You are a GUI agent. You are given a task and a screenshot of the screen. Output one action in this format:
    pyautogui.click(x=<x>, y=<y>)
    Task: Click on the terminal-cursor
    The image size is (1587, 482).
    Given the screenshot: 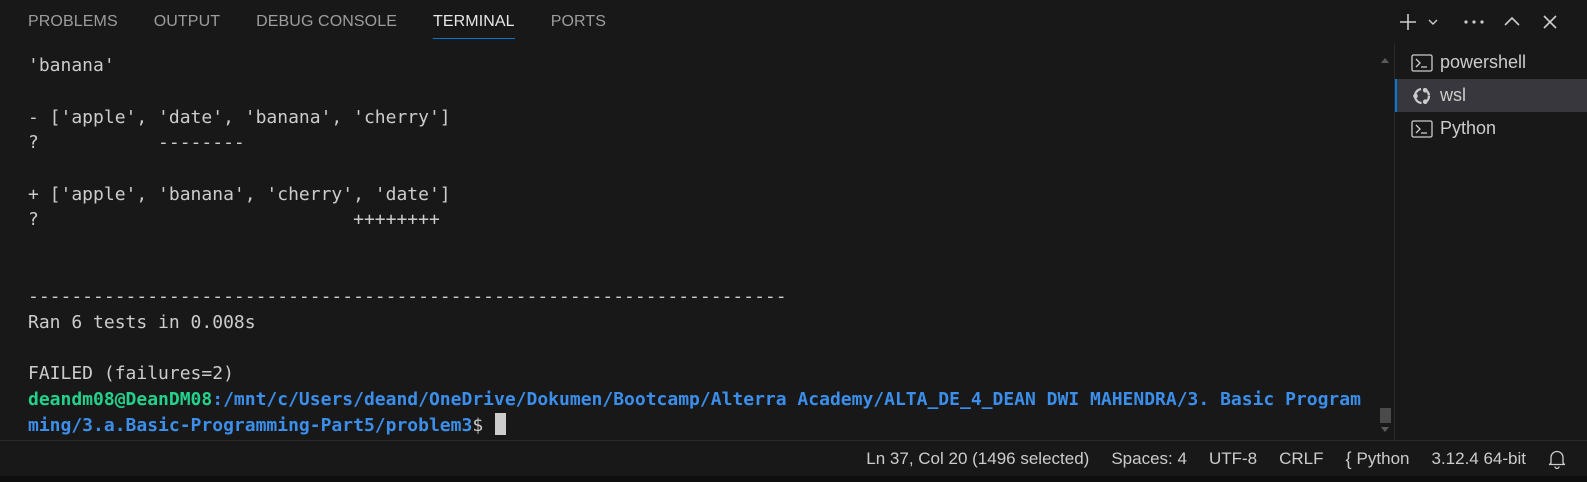 What is the action you would take?
    pyautogui.click(x=501, y=424)
    